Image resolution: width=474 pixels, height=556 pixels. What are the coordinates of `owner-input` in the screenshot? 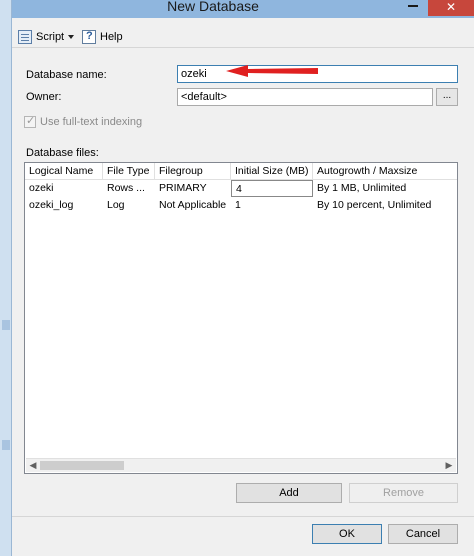 It's located at (305, 97).